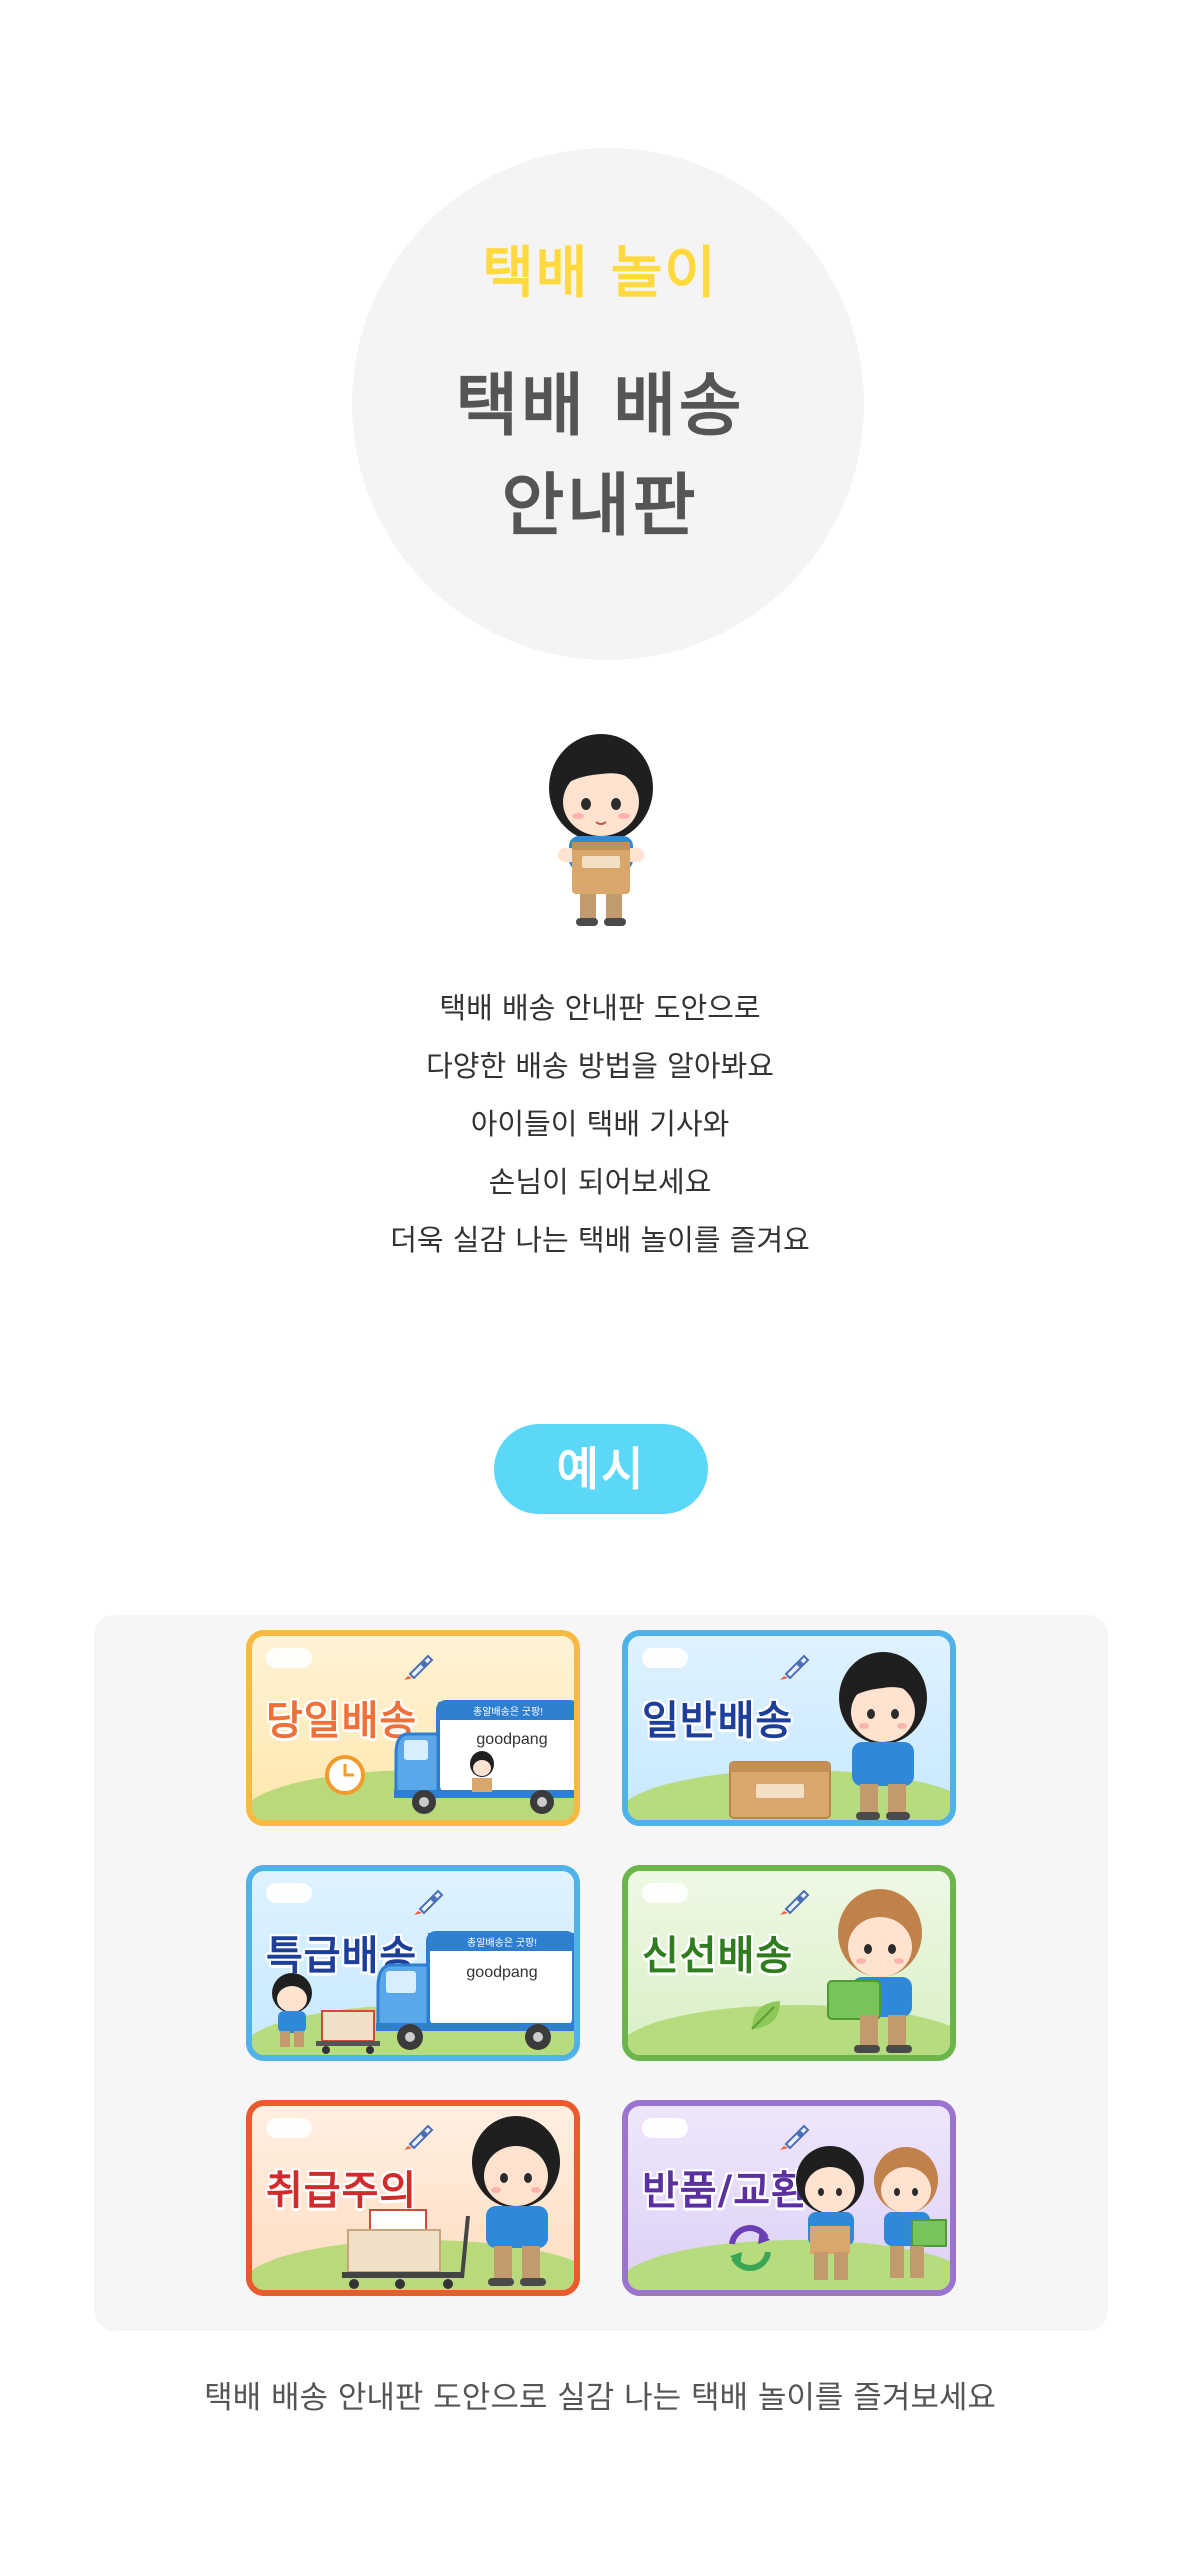 This screenshot has height=2574, width=1200. I want to click on leaf-icon, so click(765, 2015).